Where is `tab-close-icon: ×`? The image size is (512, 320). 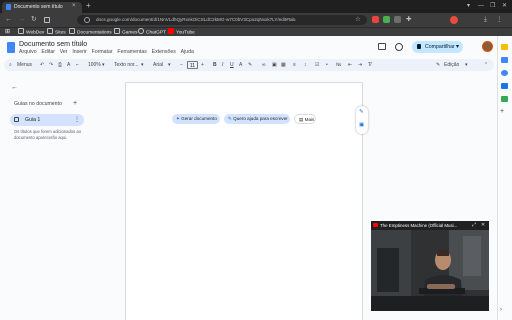
tab-close-icon: × is located at coordinates (74, 6).